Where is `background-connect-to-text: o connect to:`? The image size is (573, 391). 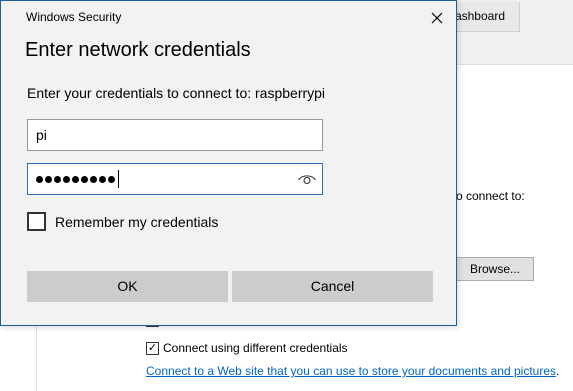 background-connect-to-text: o connect to: is located at coordinates (490, 196).